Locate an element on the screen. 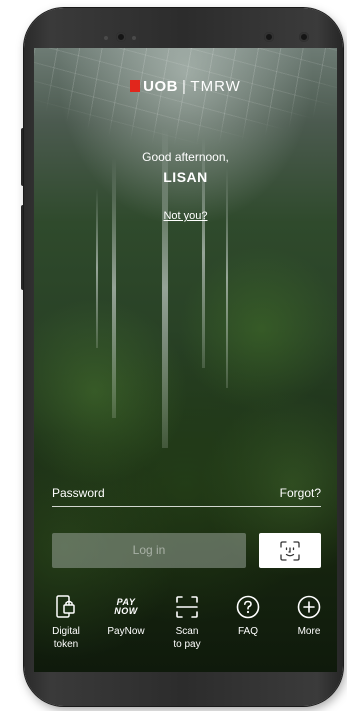  paynow-icon-text: NOW is located at coordinates (126, 611).